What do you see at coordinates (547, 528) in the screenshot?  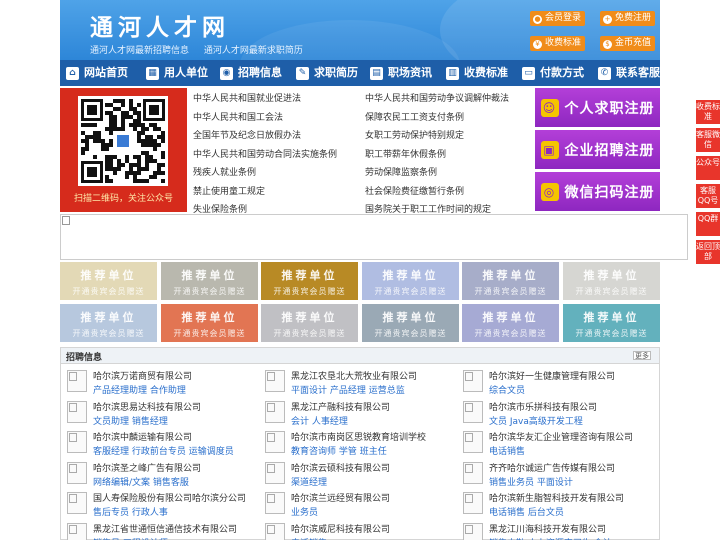 I see `company-link: 黑龙江川海科技开发有限公司` at bounding box center [547, 528].